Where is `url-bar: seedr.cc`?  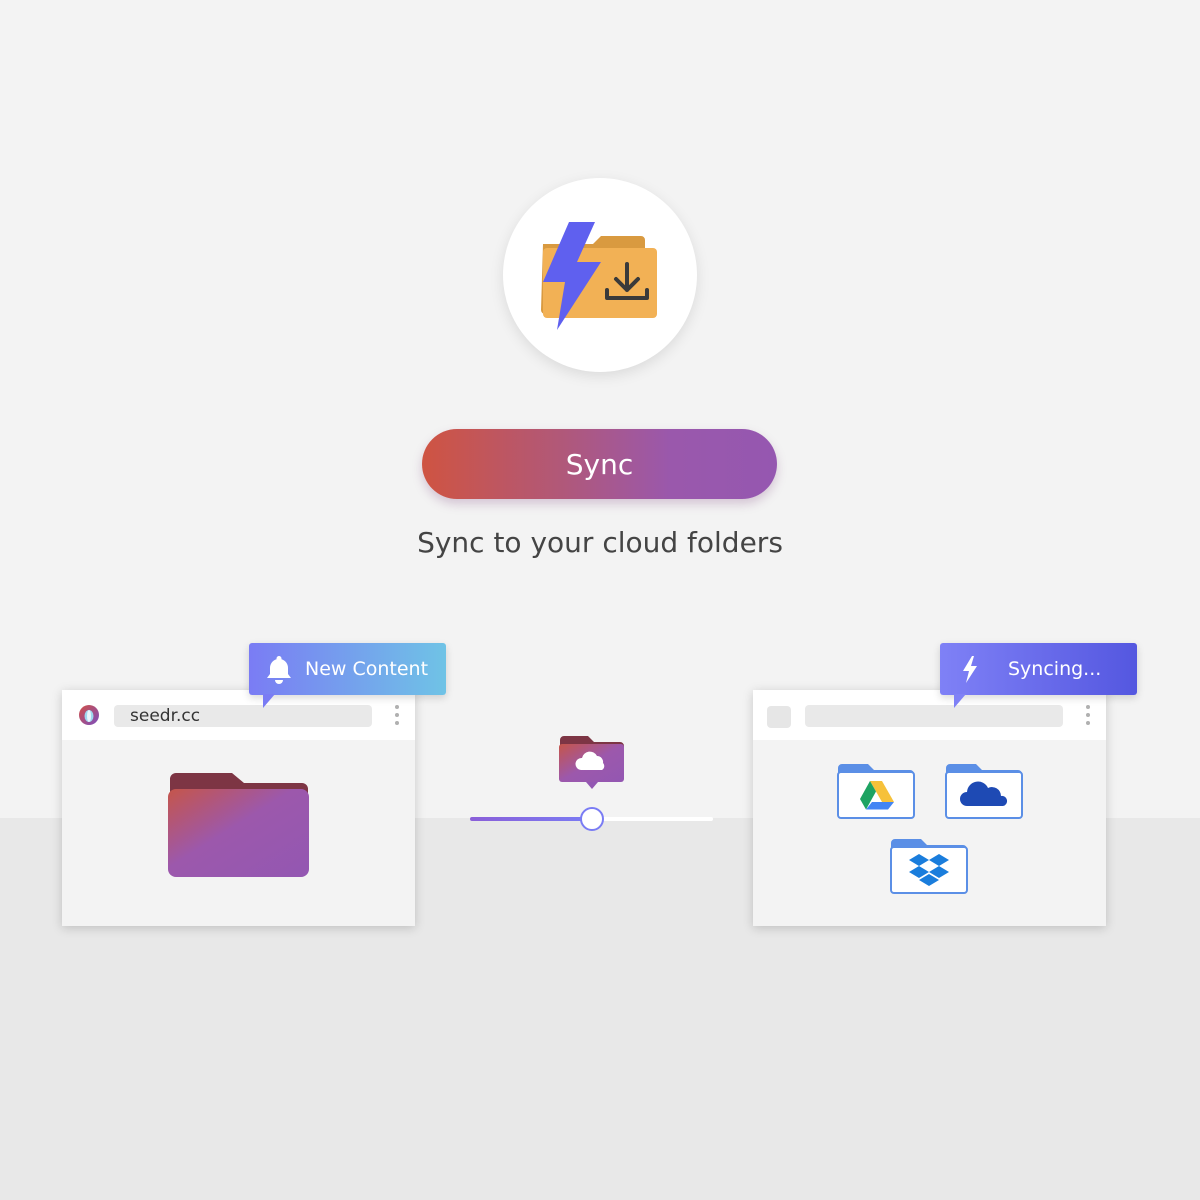 url-bar: seedr.cc is located at coordinates (243, 716).